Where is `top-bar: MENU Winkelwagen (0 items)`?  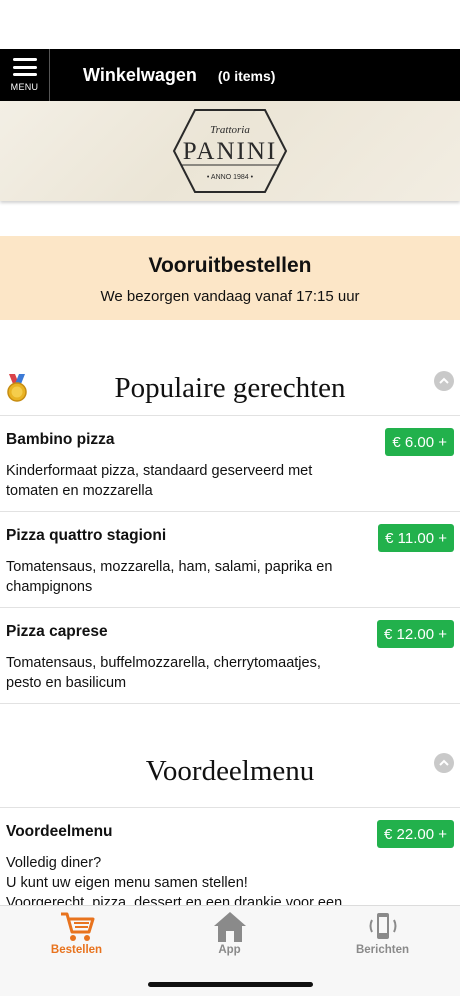 top-bar: MENU Winkelwagen (0 items) is located at coordinates (230, 75).